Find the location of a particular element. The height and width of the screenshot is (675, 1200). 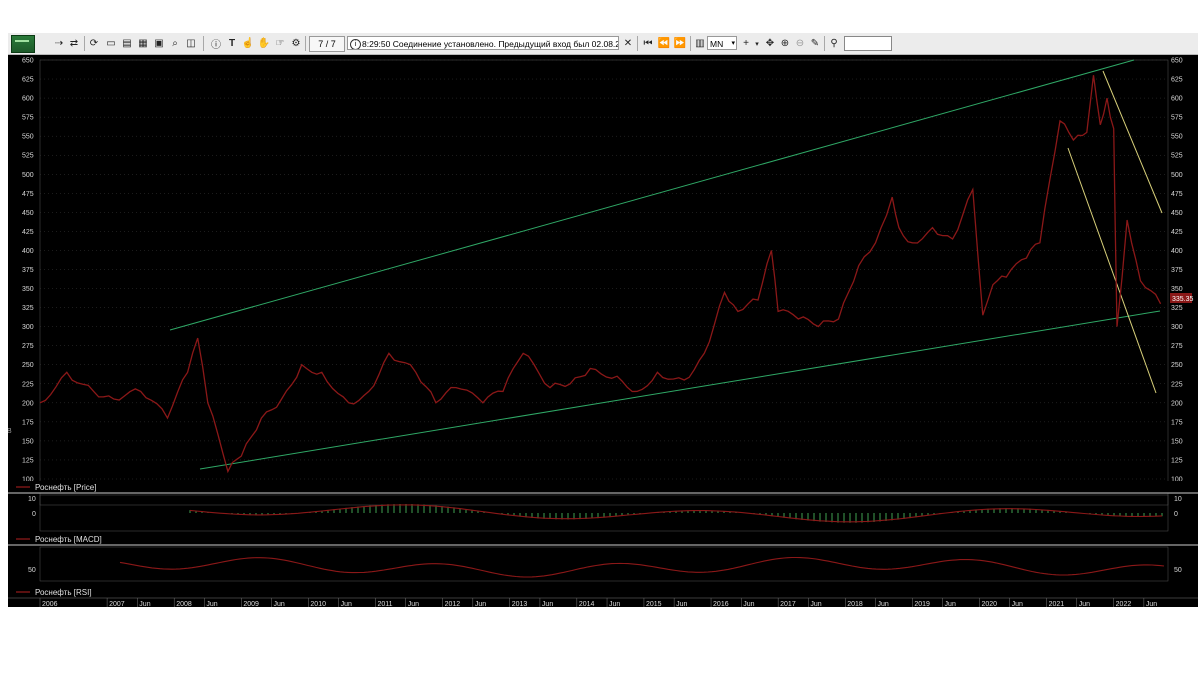

date-tick-label: 2012 is located at coordinates (453, 604).